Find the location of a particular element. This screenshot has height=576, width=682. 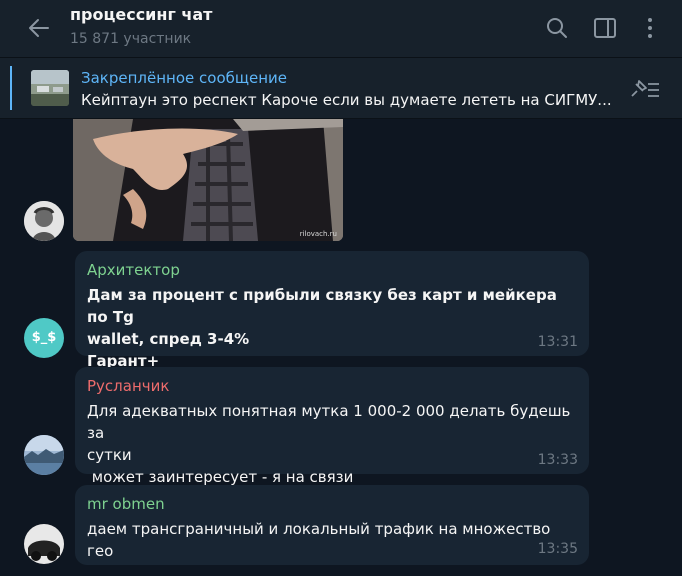

avatar-initials: $_$ is located at coordinates (44, 337).